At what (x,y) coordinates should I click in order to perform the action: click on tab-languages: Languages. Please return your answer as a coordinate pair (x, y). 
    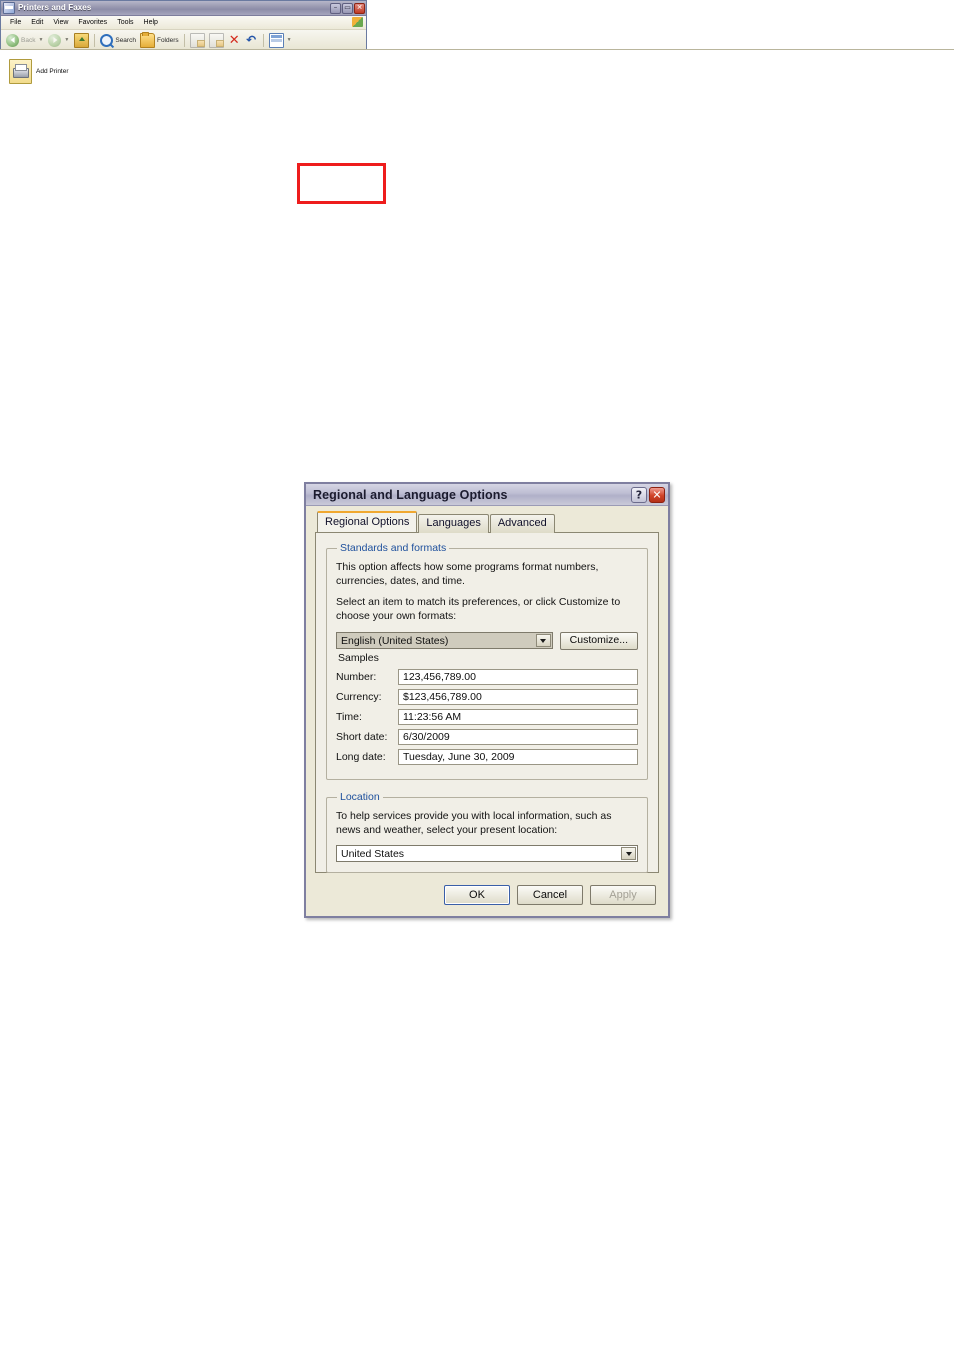
    Looking at the image, I should click on (453, 523).